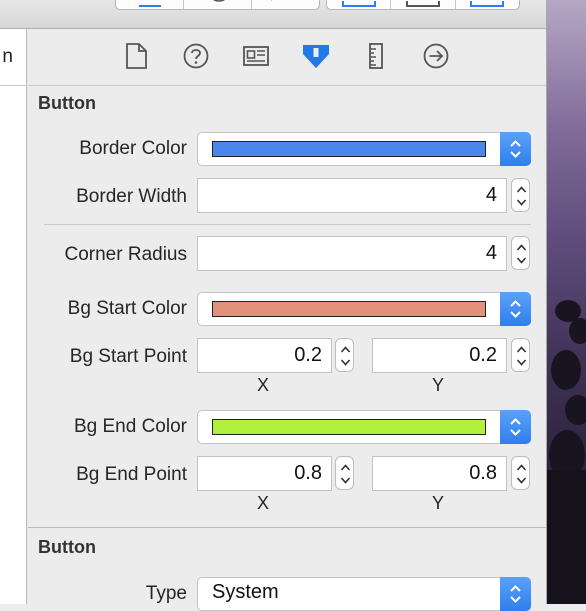 The image size is (586, 611). I want to click on tab-size-inspector, so click(376, 56).